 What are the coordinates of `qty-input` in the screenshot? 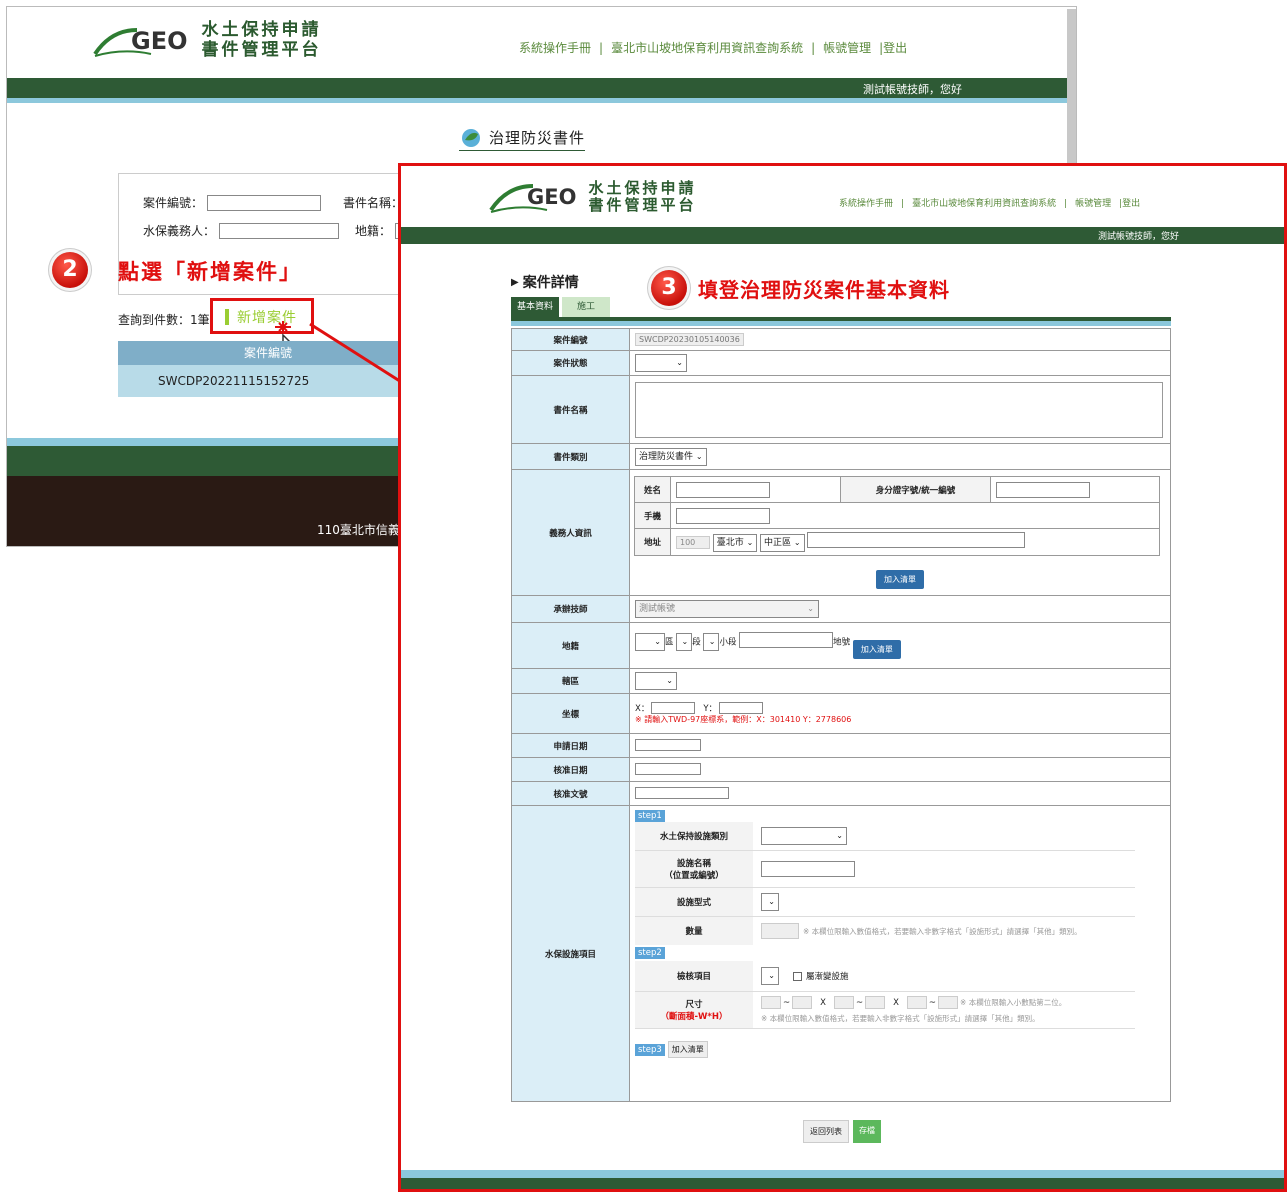 It's located at (780, 931).